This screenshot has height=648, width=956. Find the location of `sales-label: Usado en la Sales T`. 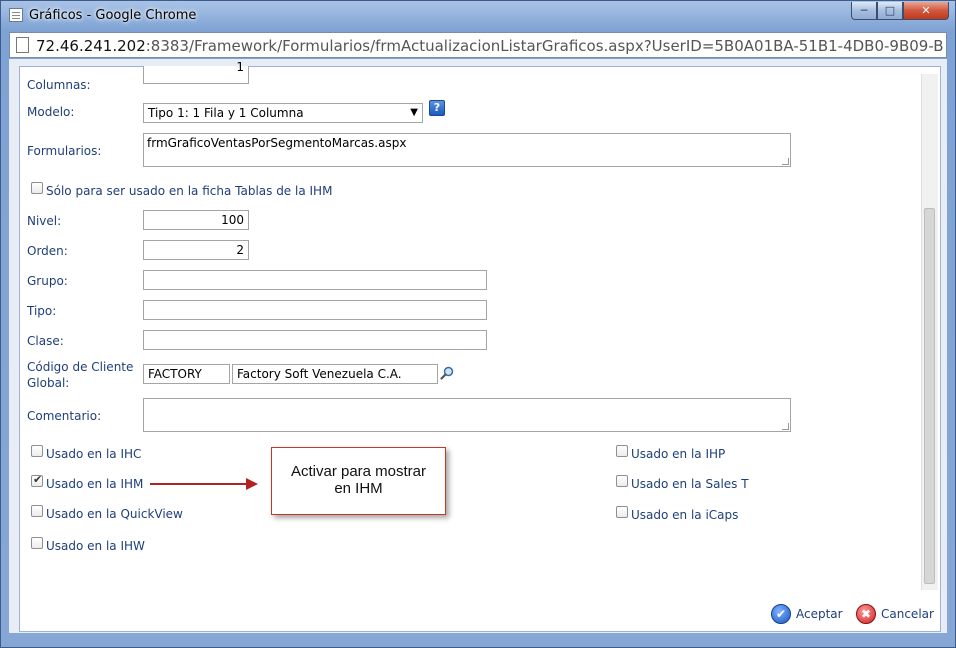

sales-label: Usado en la Sales T is located at coordinates (690, 484).